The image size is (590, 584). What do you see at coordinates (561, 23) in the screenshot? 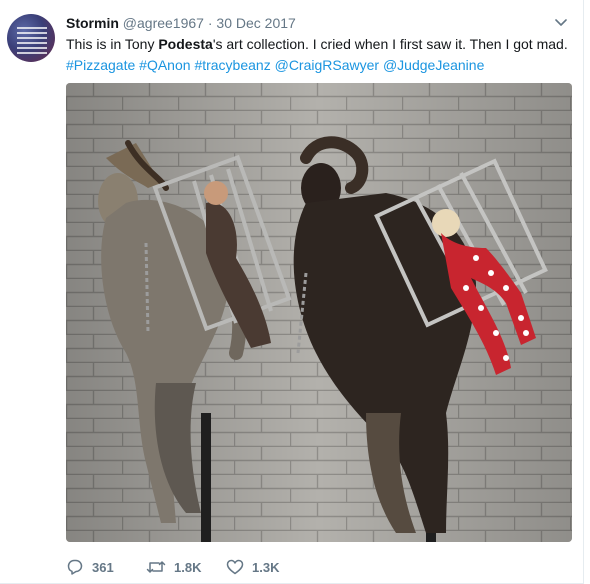
I see `chevron-down-icon` at bounding box center [561, 23].